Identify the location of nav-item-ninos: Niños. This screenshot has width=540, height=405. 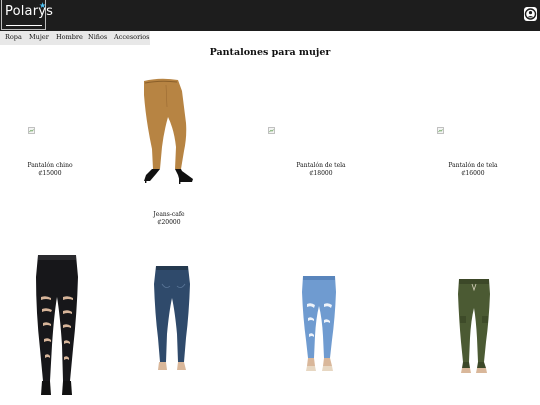
(97, 37).